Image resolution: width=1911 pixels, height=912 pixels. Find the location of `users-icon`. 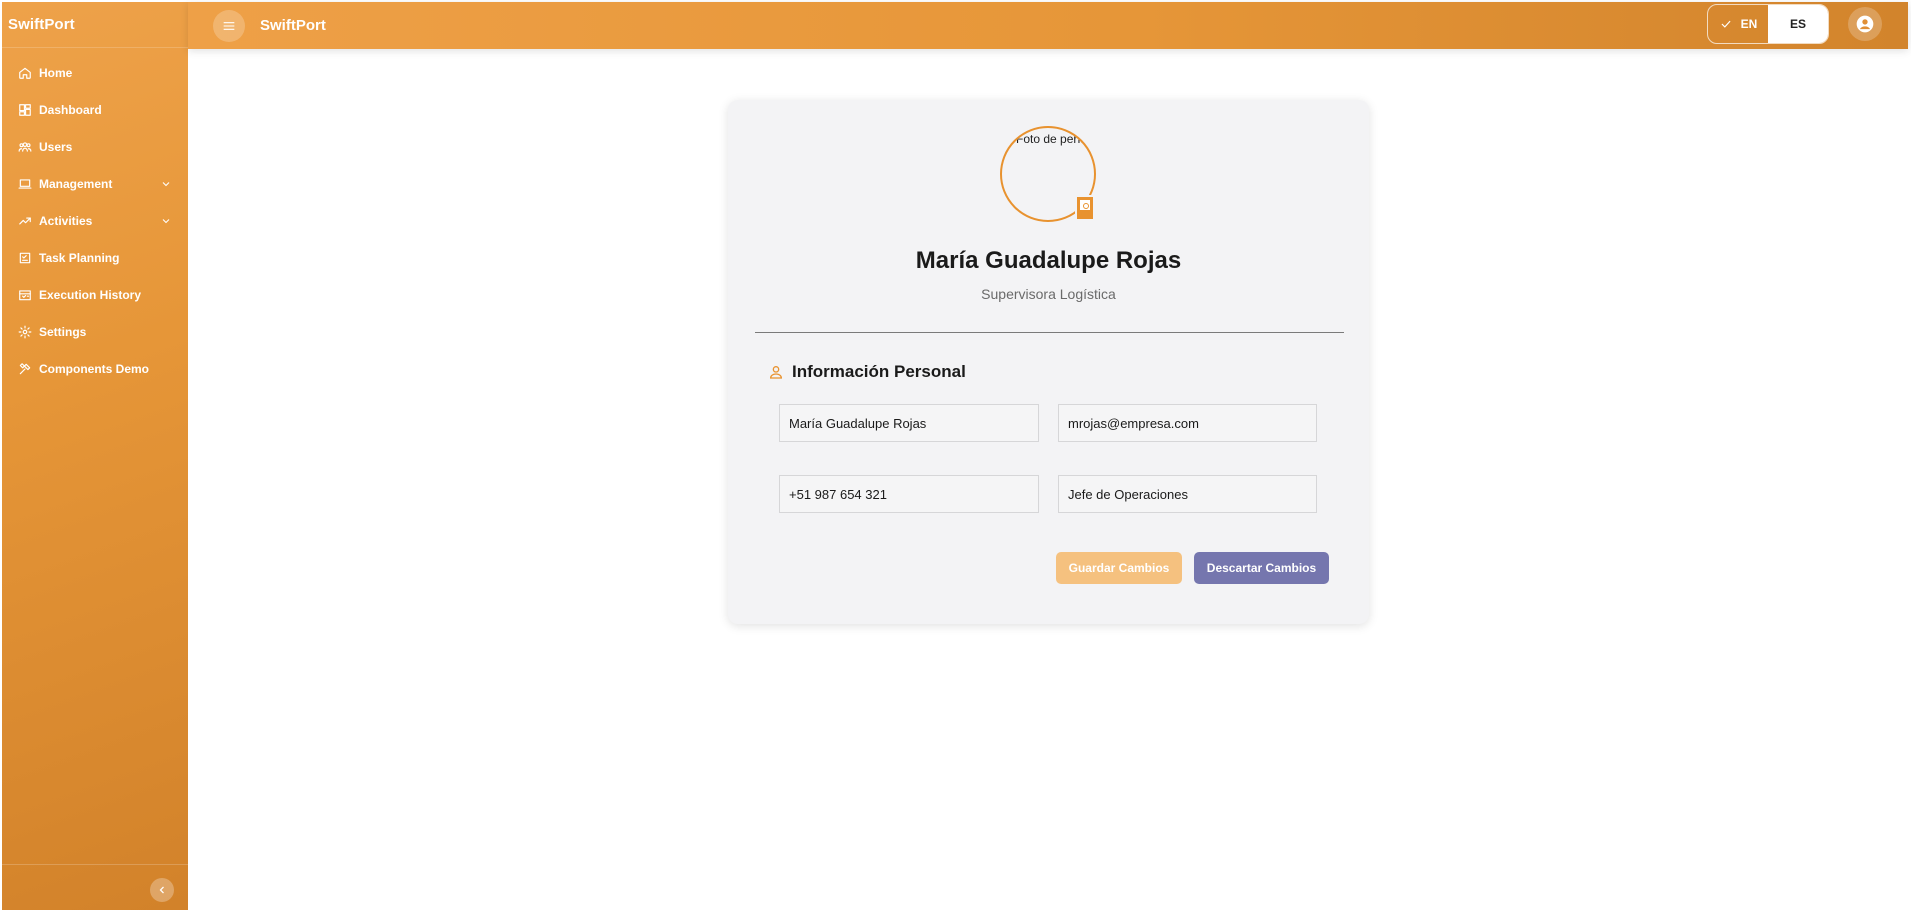

users-icon is located at coordinates (25, 147).